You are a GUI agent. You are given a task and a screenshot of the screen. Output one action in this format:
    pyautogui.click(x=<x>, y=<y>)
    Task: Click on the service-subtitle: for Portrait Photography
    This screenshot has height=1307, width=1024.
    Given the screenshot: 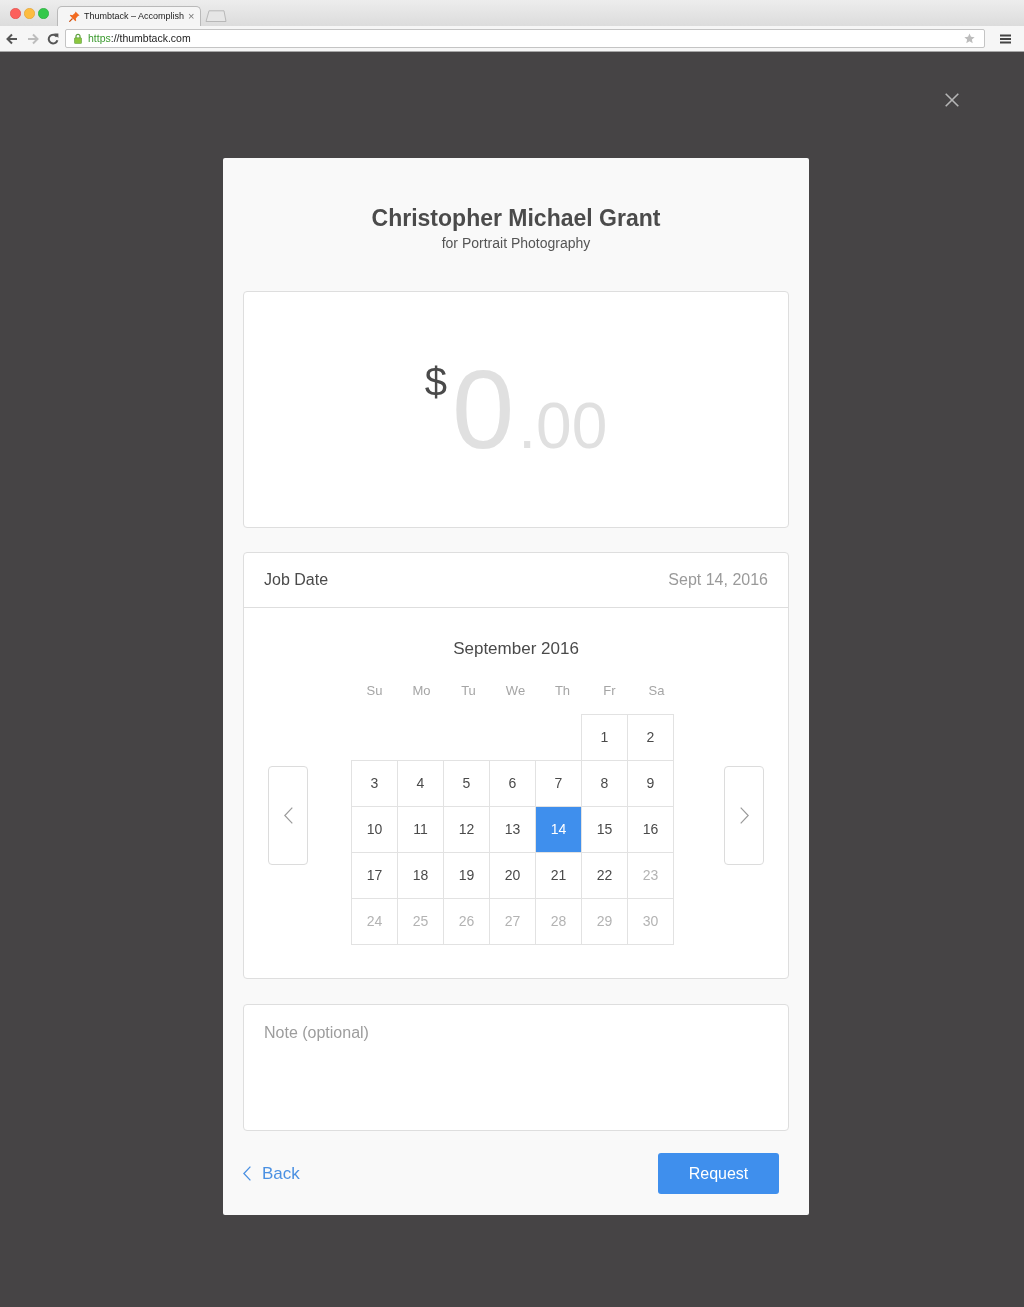 What is the action you would take?
    pyautogui.click(x=516, y=243)
    